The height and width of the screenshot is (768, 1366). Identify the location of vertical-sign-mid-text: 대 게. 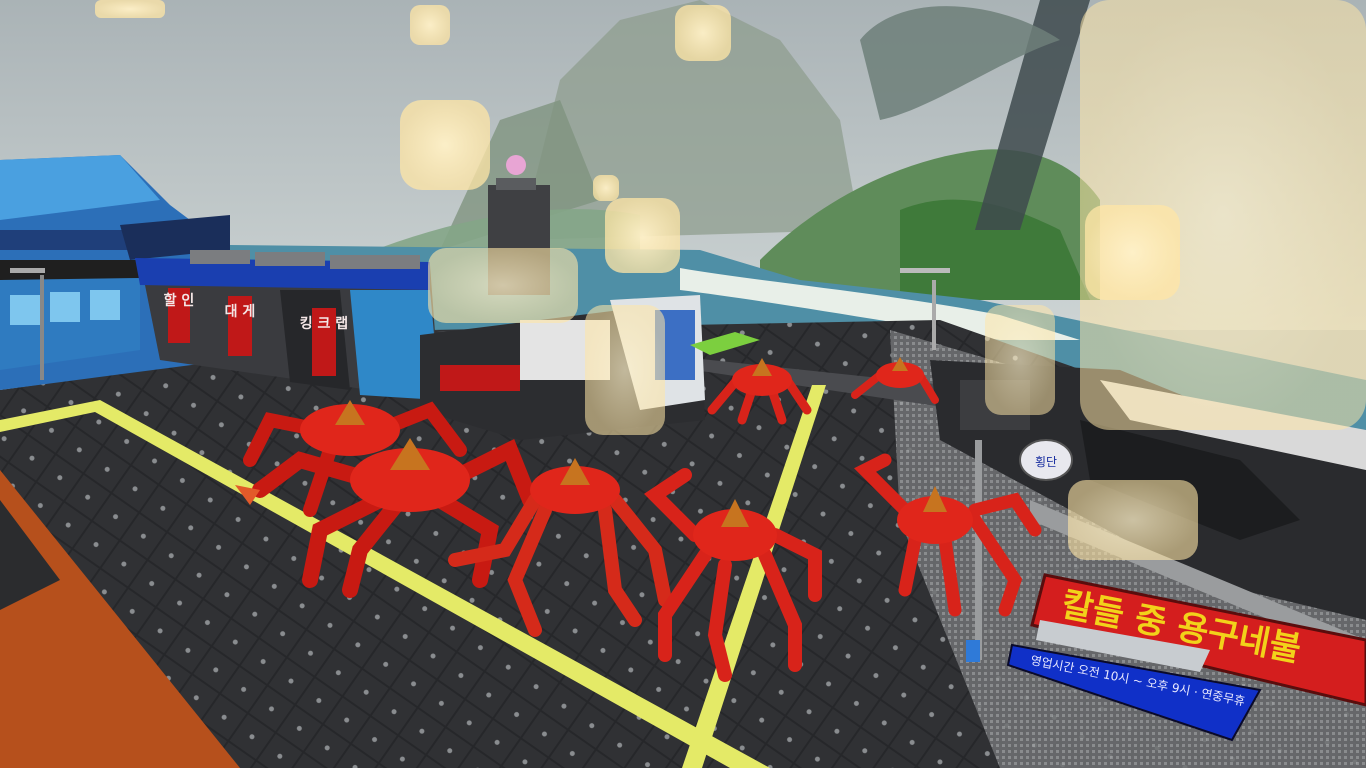
(240, 312).